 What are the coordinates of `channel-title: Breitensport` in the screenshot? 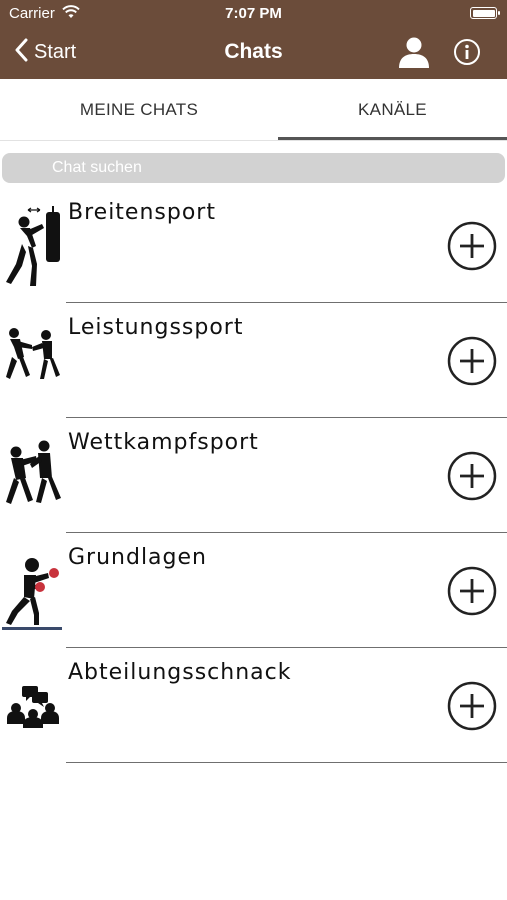 It's located at (142, 212).